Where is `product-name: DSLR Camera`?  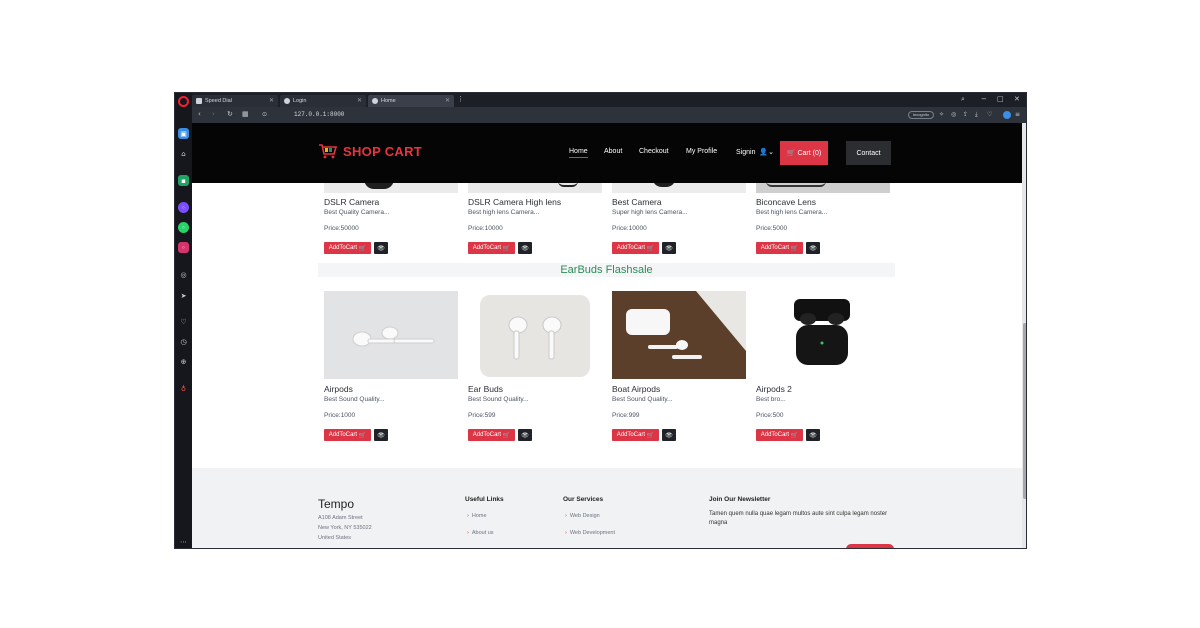 product-name: DSLR Camera is located at coordinates (351, 202).